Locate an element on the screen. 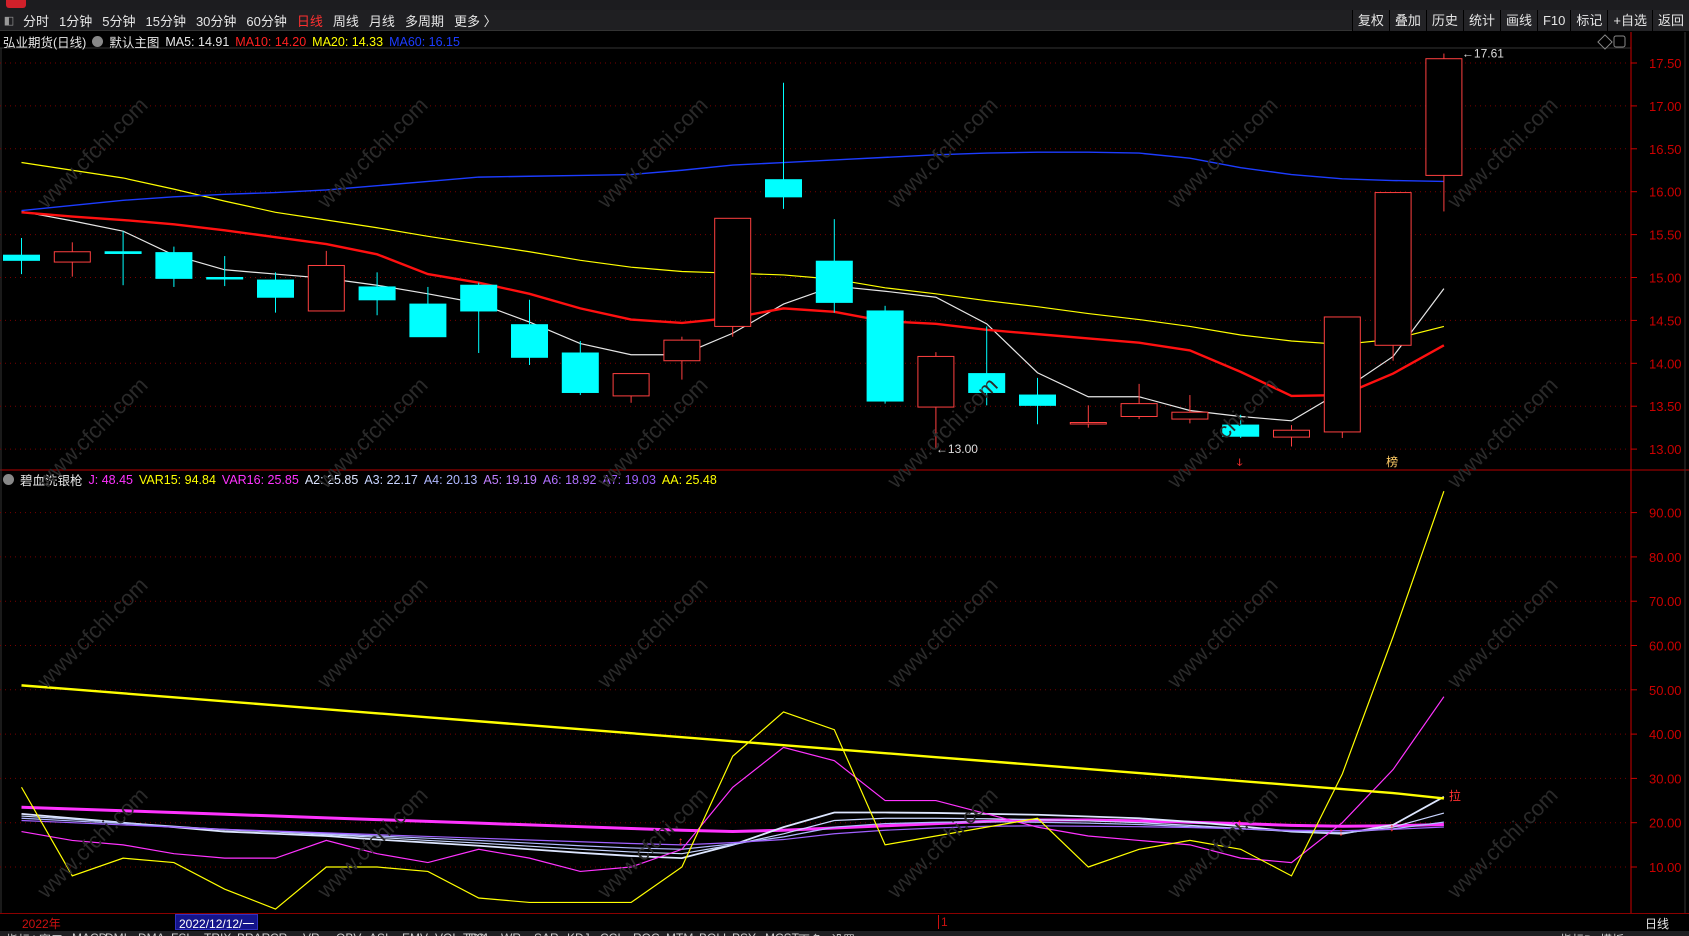 The width and height of the screenshot is (1689, 936). indicator-tab-22: PSY is located at coordinates (744, 933).